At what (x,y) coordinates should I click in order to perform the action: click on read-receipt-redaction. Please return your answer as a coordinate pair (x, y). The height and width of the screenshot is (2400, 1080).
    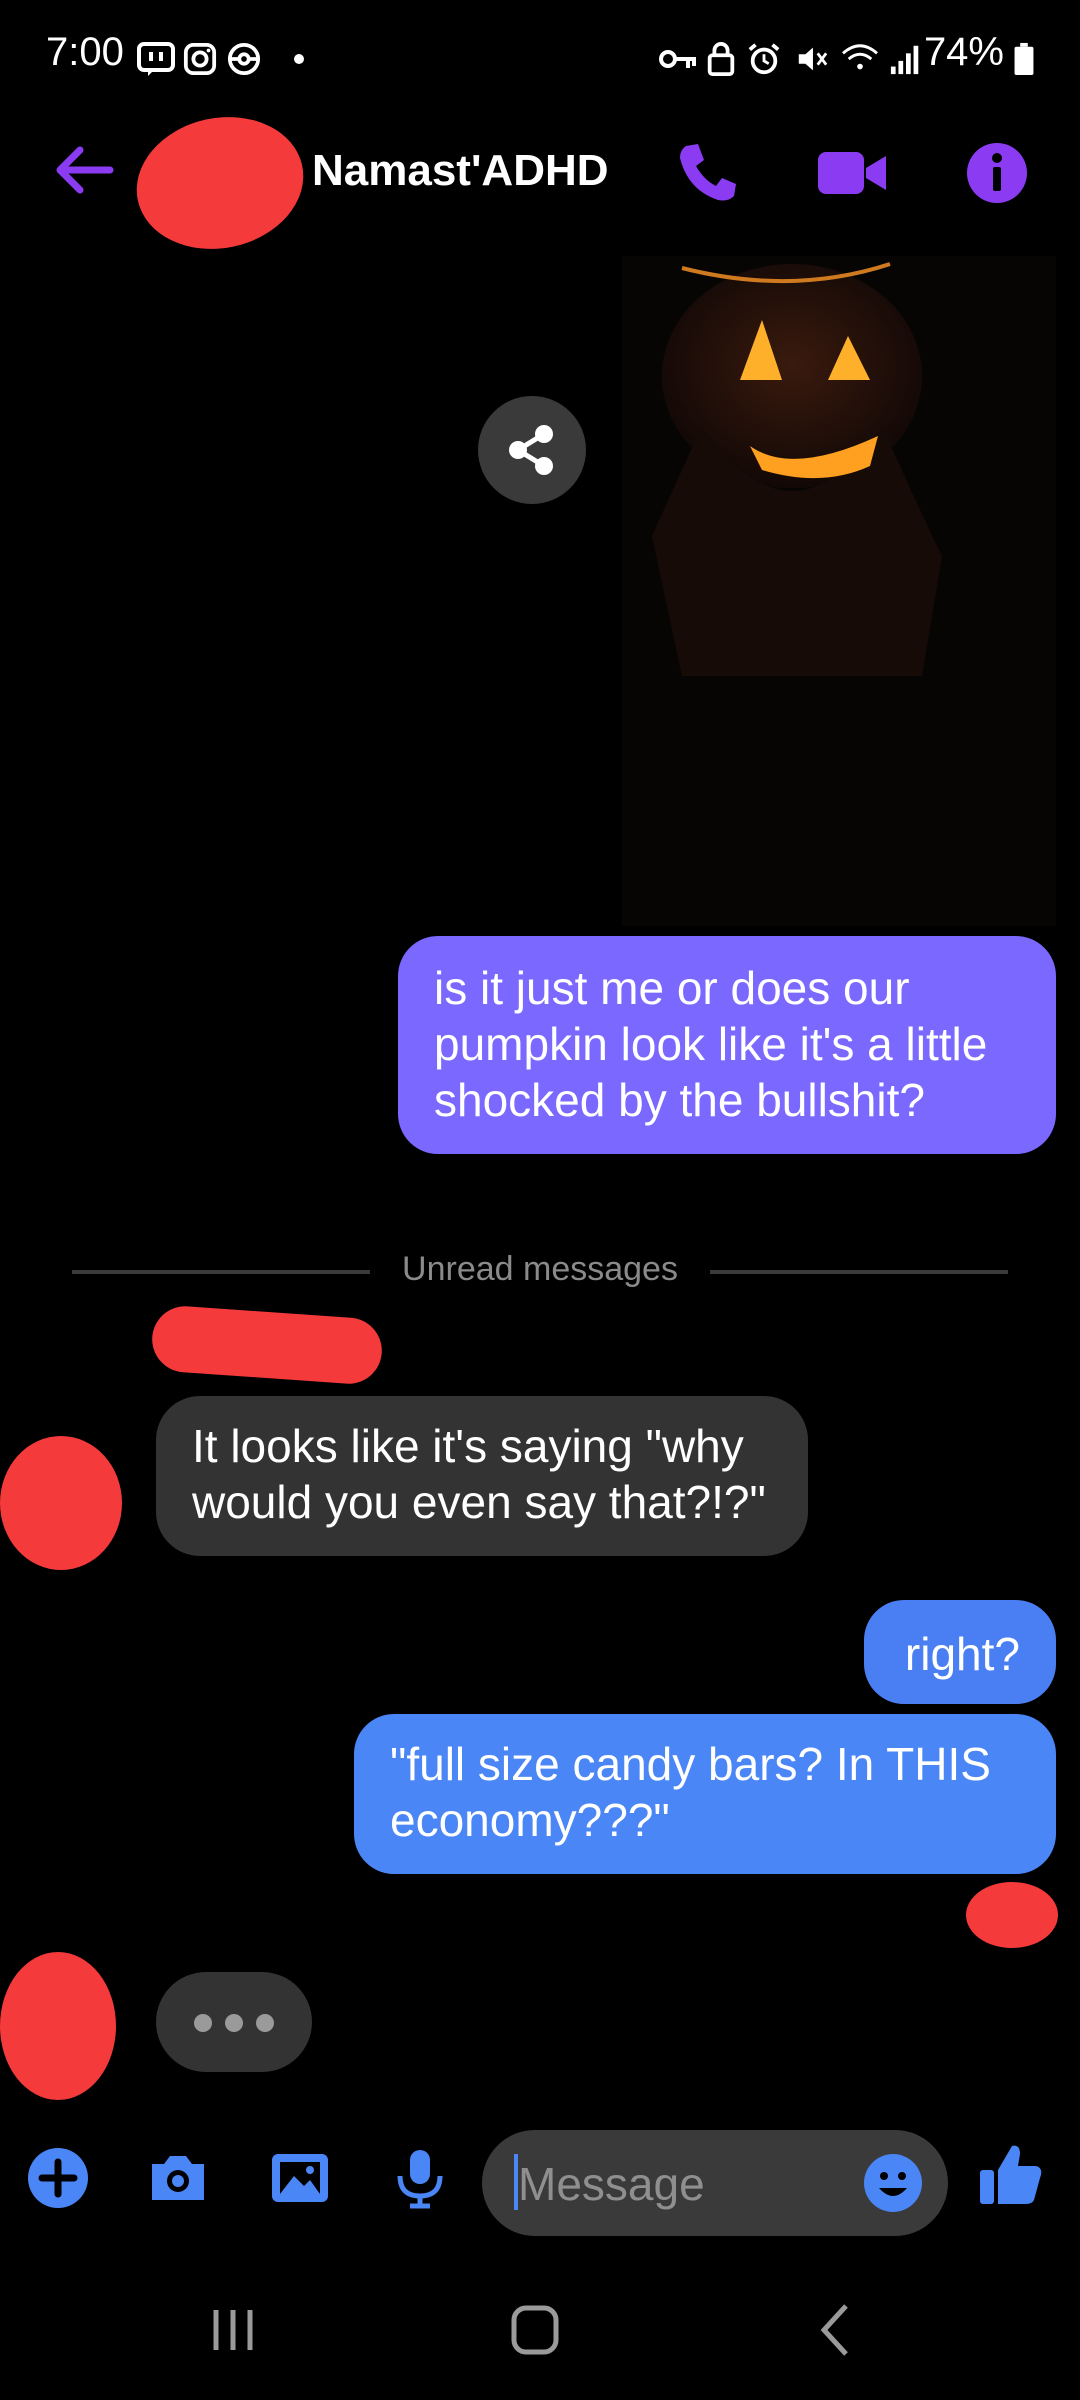
    Looking at the image, I should click on (1012, 1915).